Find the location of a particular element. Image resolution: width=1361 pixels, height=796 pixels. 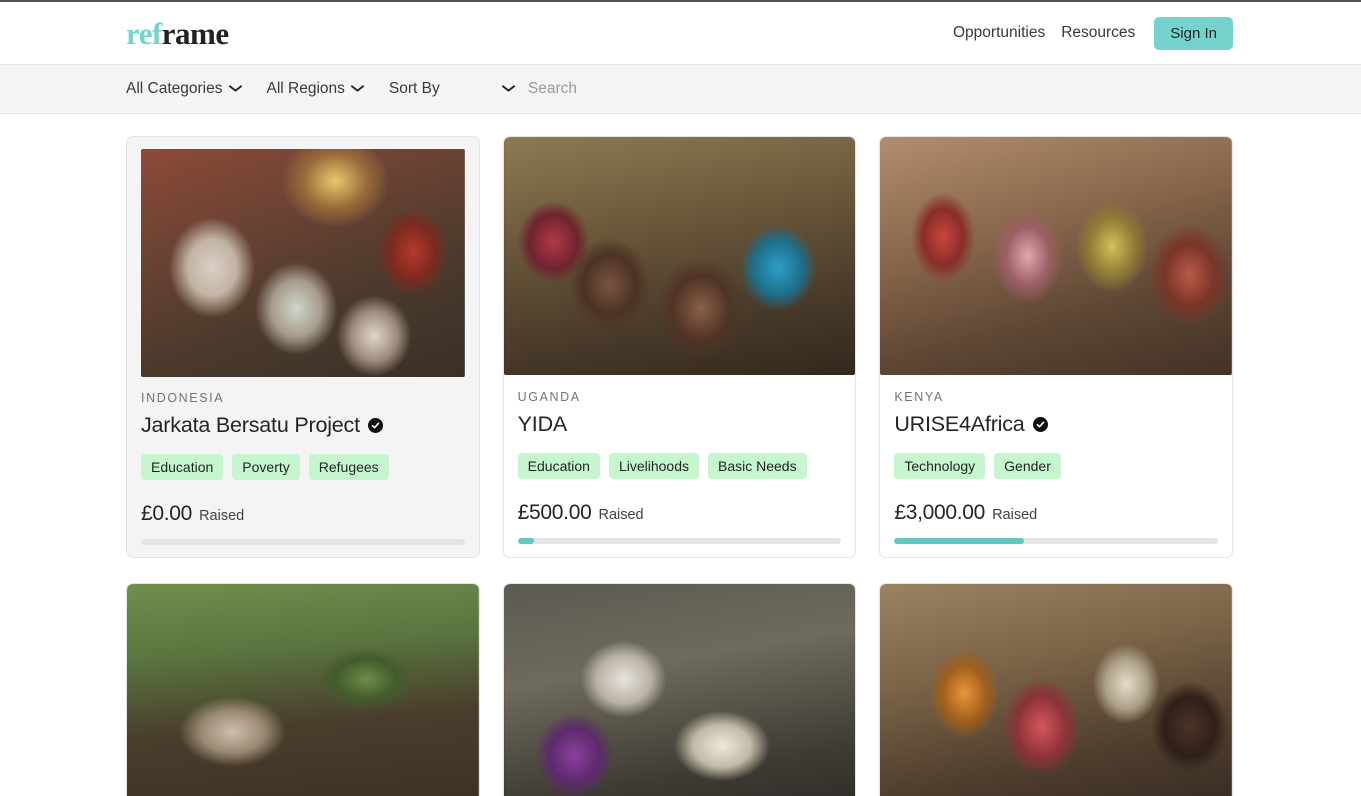

sign-in-button: Sign In is located at coordinates (1193, 33).